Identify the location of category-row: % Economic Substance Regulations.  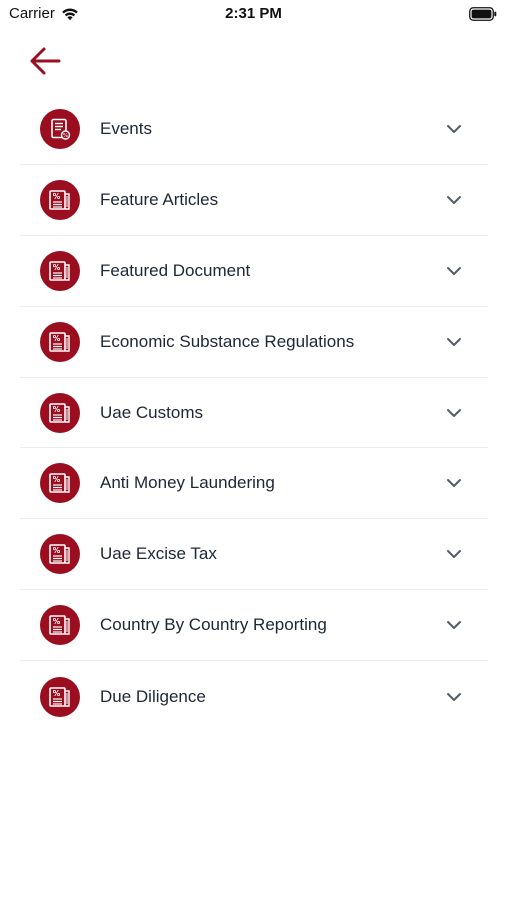
(254, 342).